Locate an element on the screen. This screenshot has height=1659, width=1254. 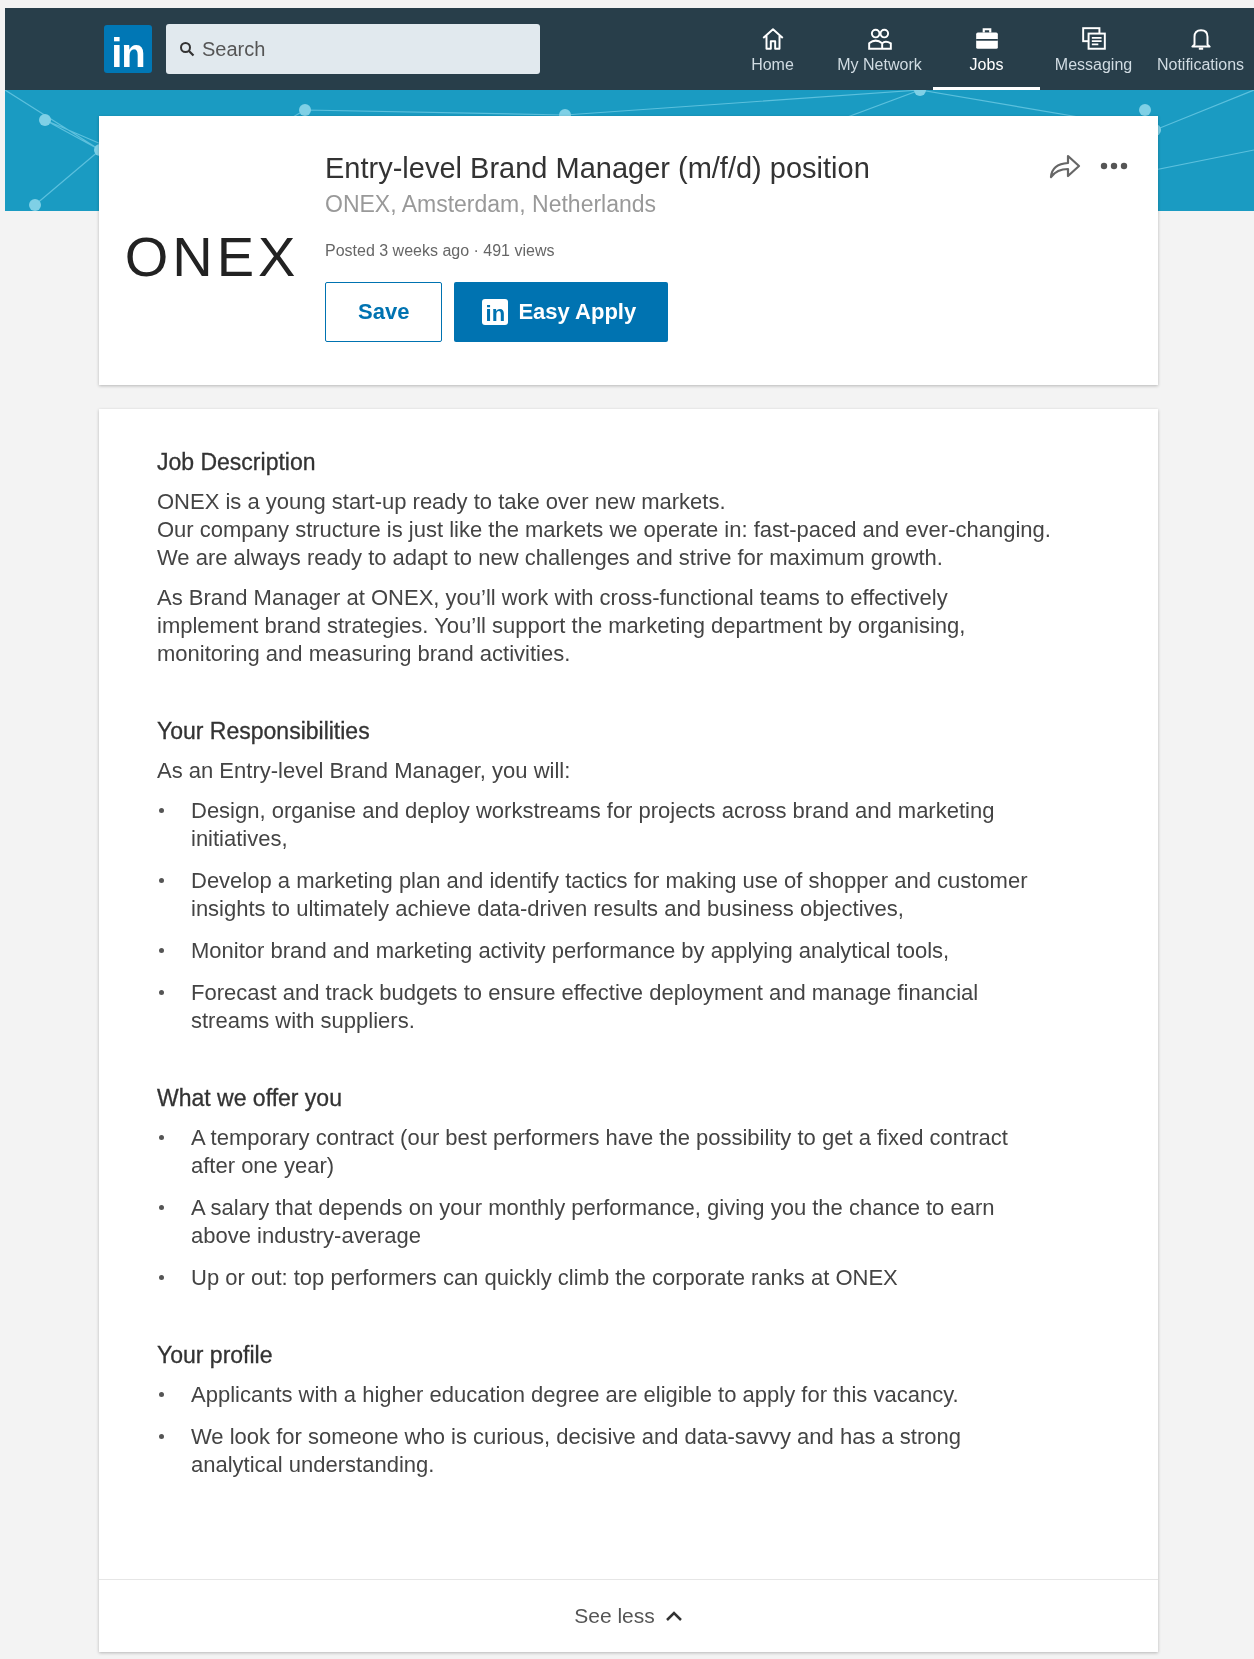
list-item: Monitor brand and marketing activity performance by applying analytical tools, is located at coordinates (570, 951).